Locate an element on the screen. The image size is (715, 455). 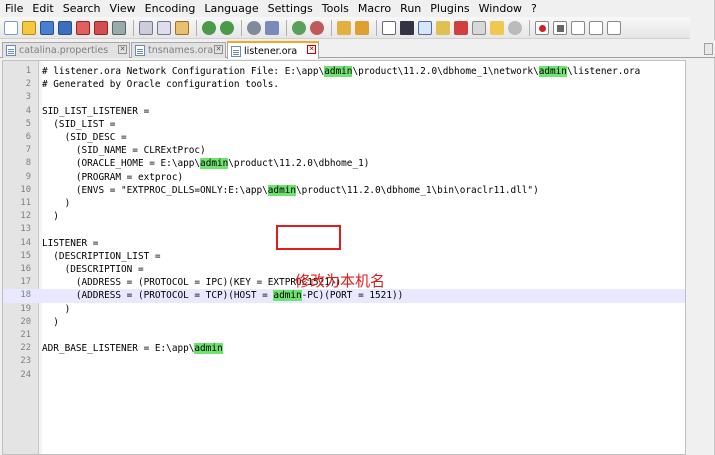
code-line: 6 (SID_DESC = is located at coordinates (344, 137).